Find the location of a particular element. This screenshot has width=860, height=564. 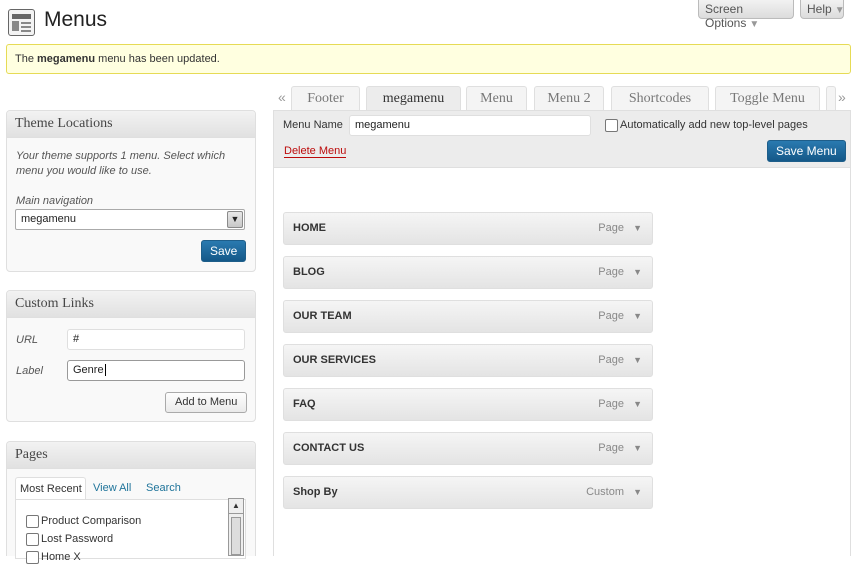

page-label: Lost Password is located at coordinates (77, 539).